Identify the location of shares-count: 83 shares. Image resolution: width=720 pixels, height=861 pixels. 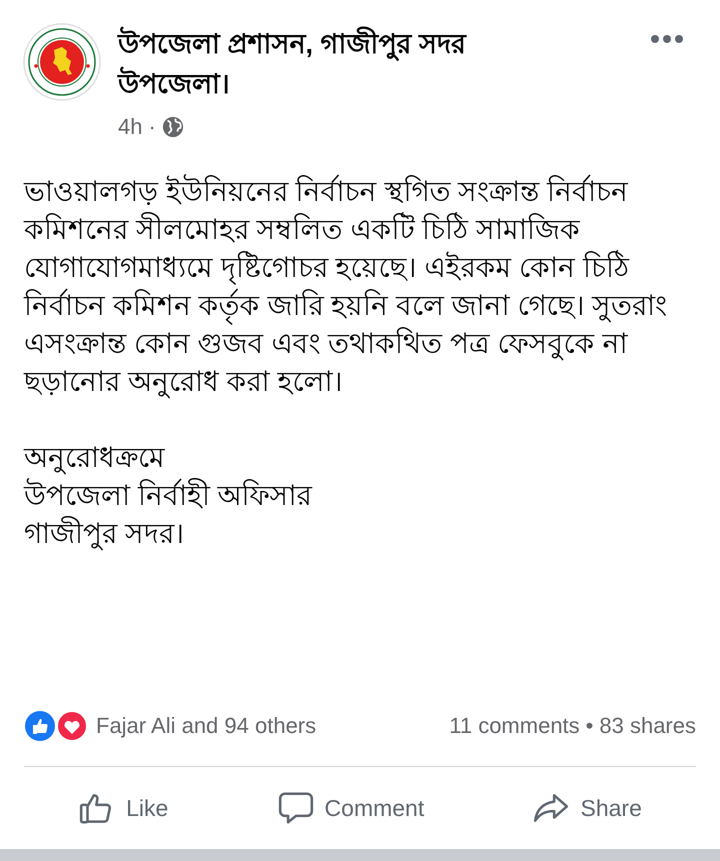
(647, 725).